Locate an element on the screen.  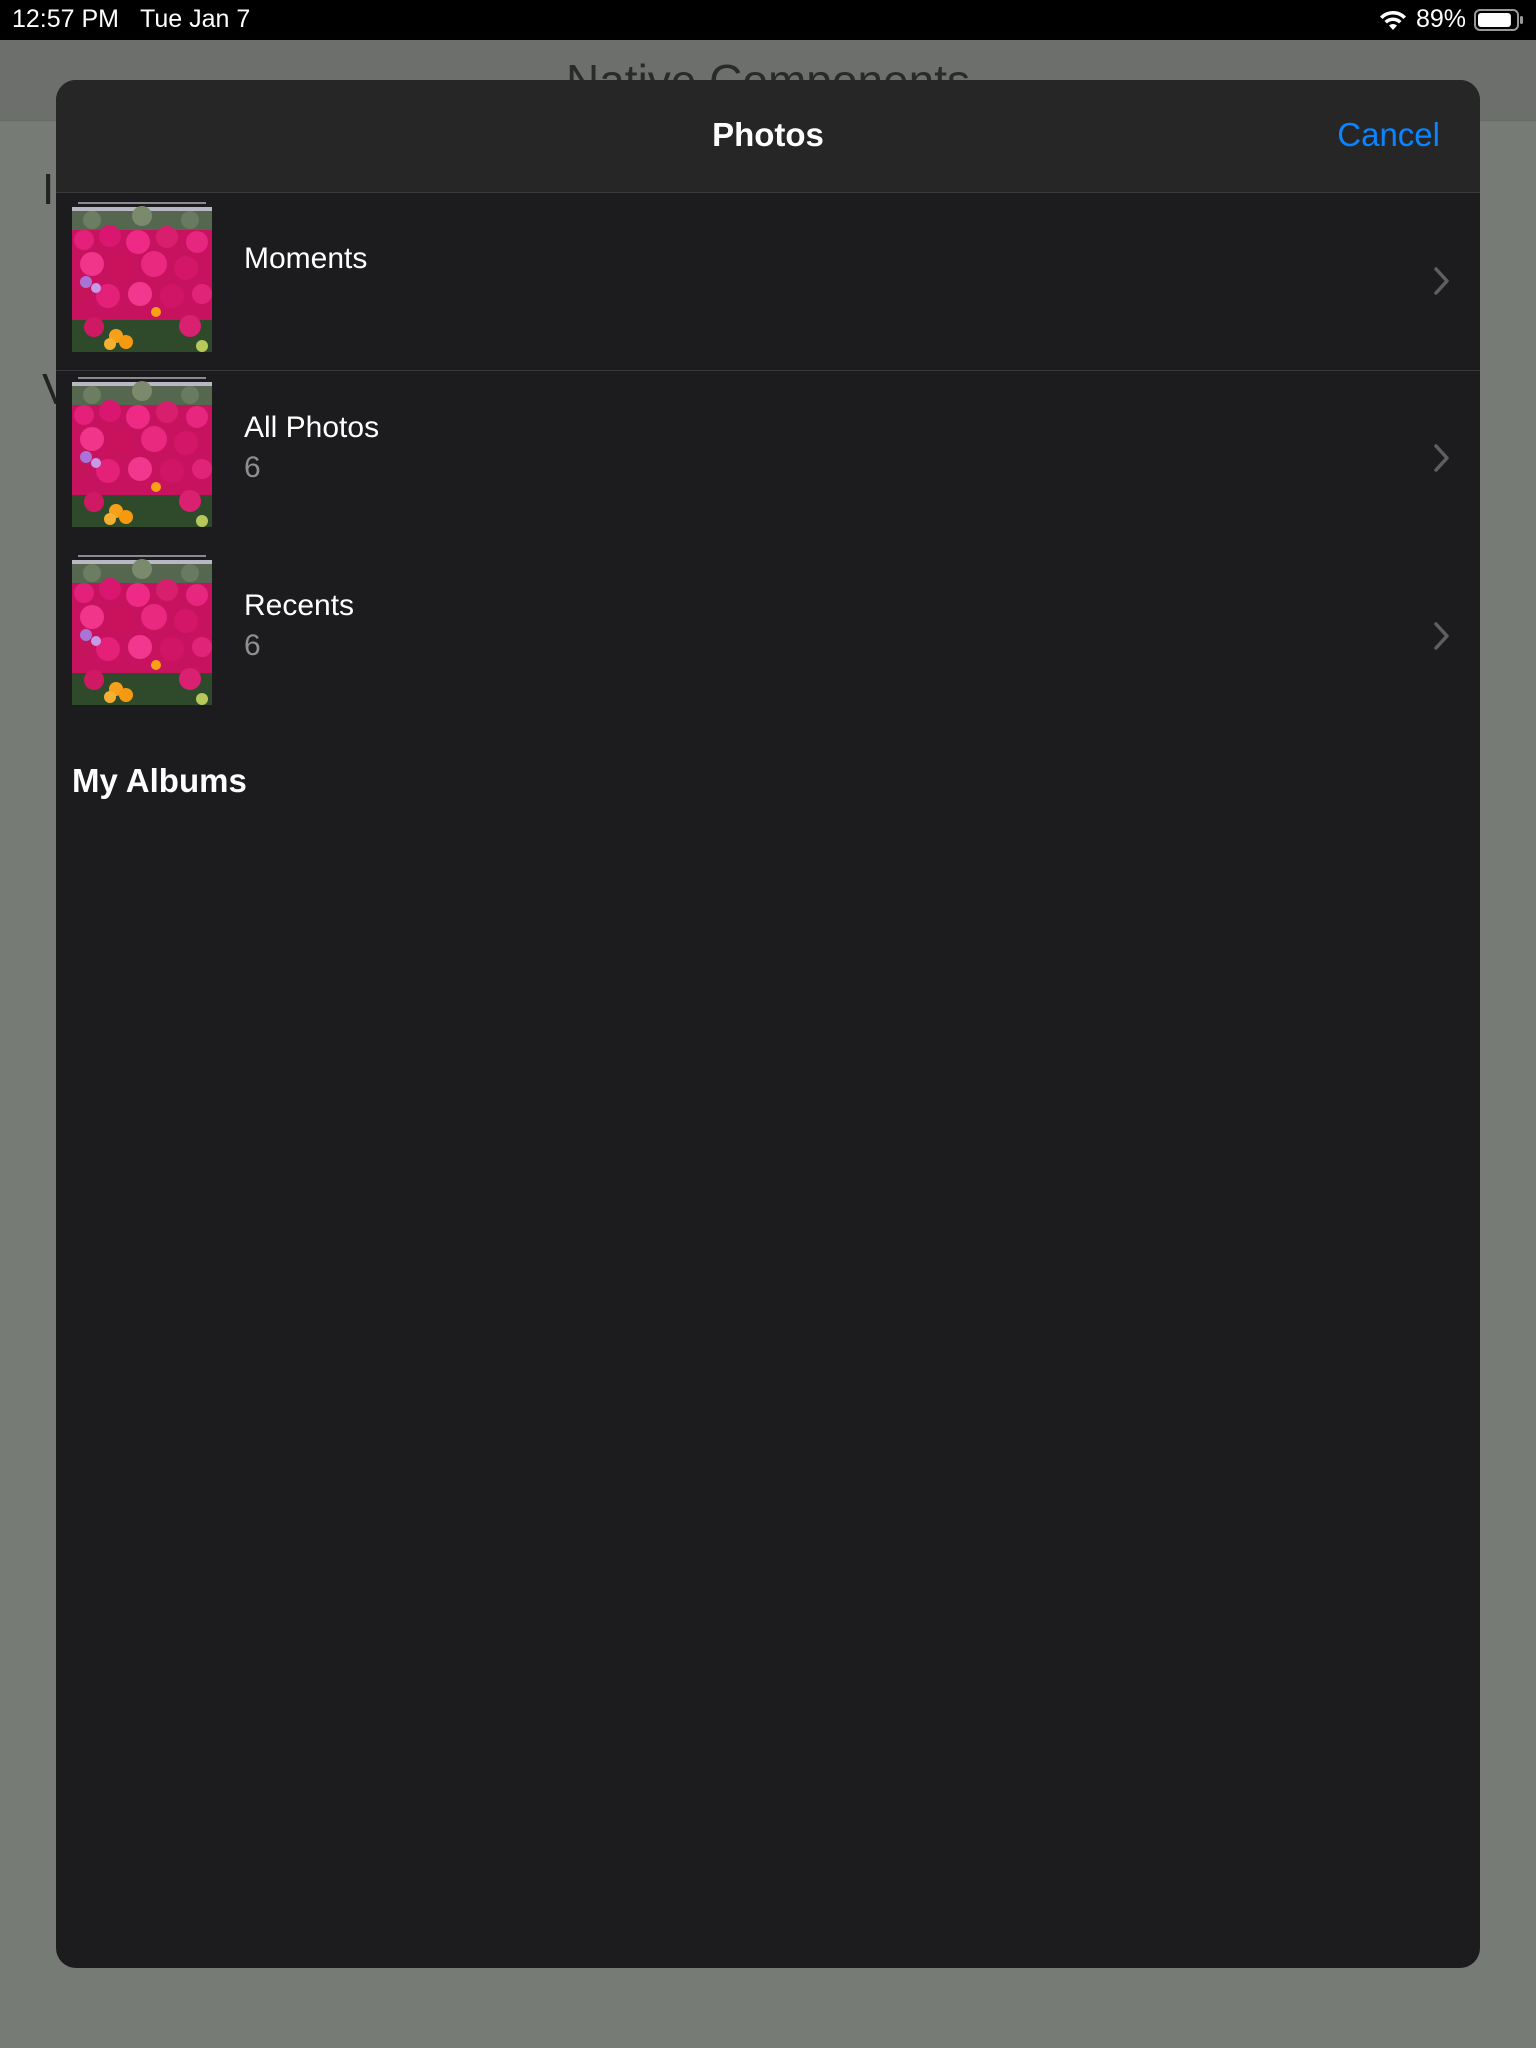
battery-percent: 89% is located at coordinates (1440, 19).